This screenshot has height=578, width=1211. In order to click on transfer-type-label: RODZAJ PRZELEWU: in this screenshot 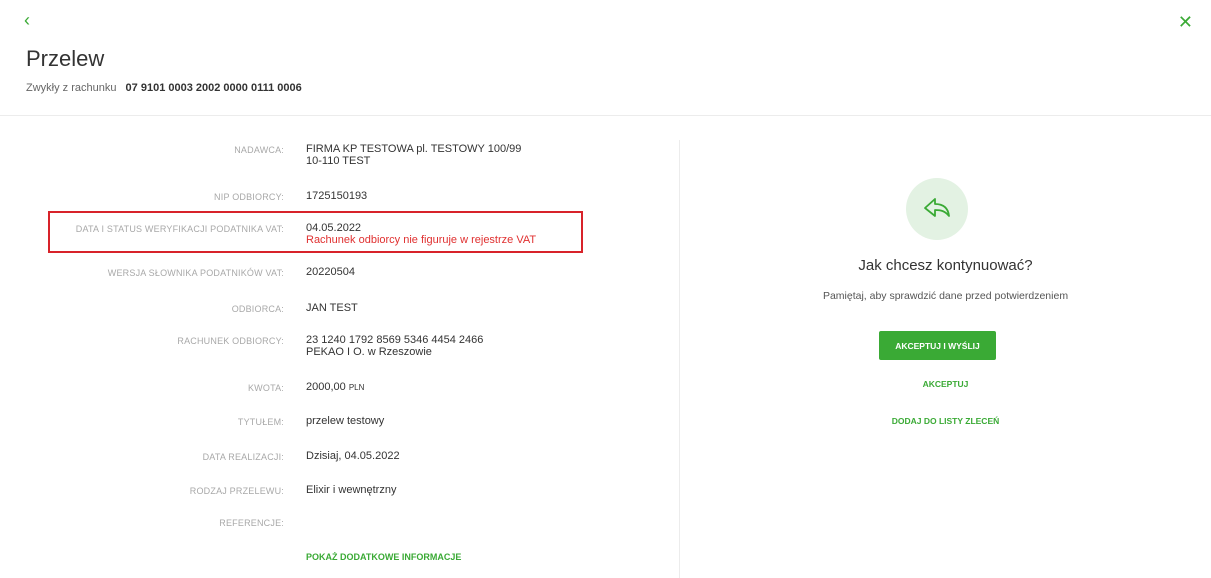, I will do `click(236, 491)`.